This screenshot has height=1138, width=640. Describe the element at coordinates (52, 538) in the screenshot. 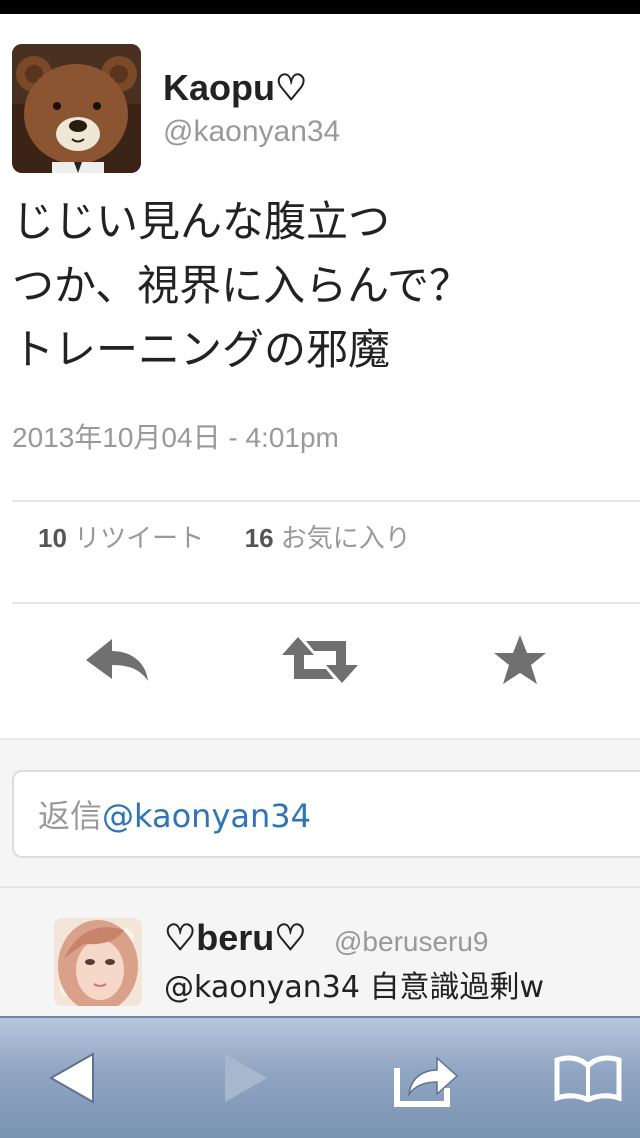

I see `retweet-count: 10` at that location.